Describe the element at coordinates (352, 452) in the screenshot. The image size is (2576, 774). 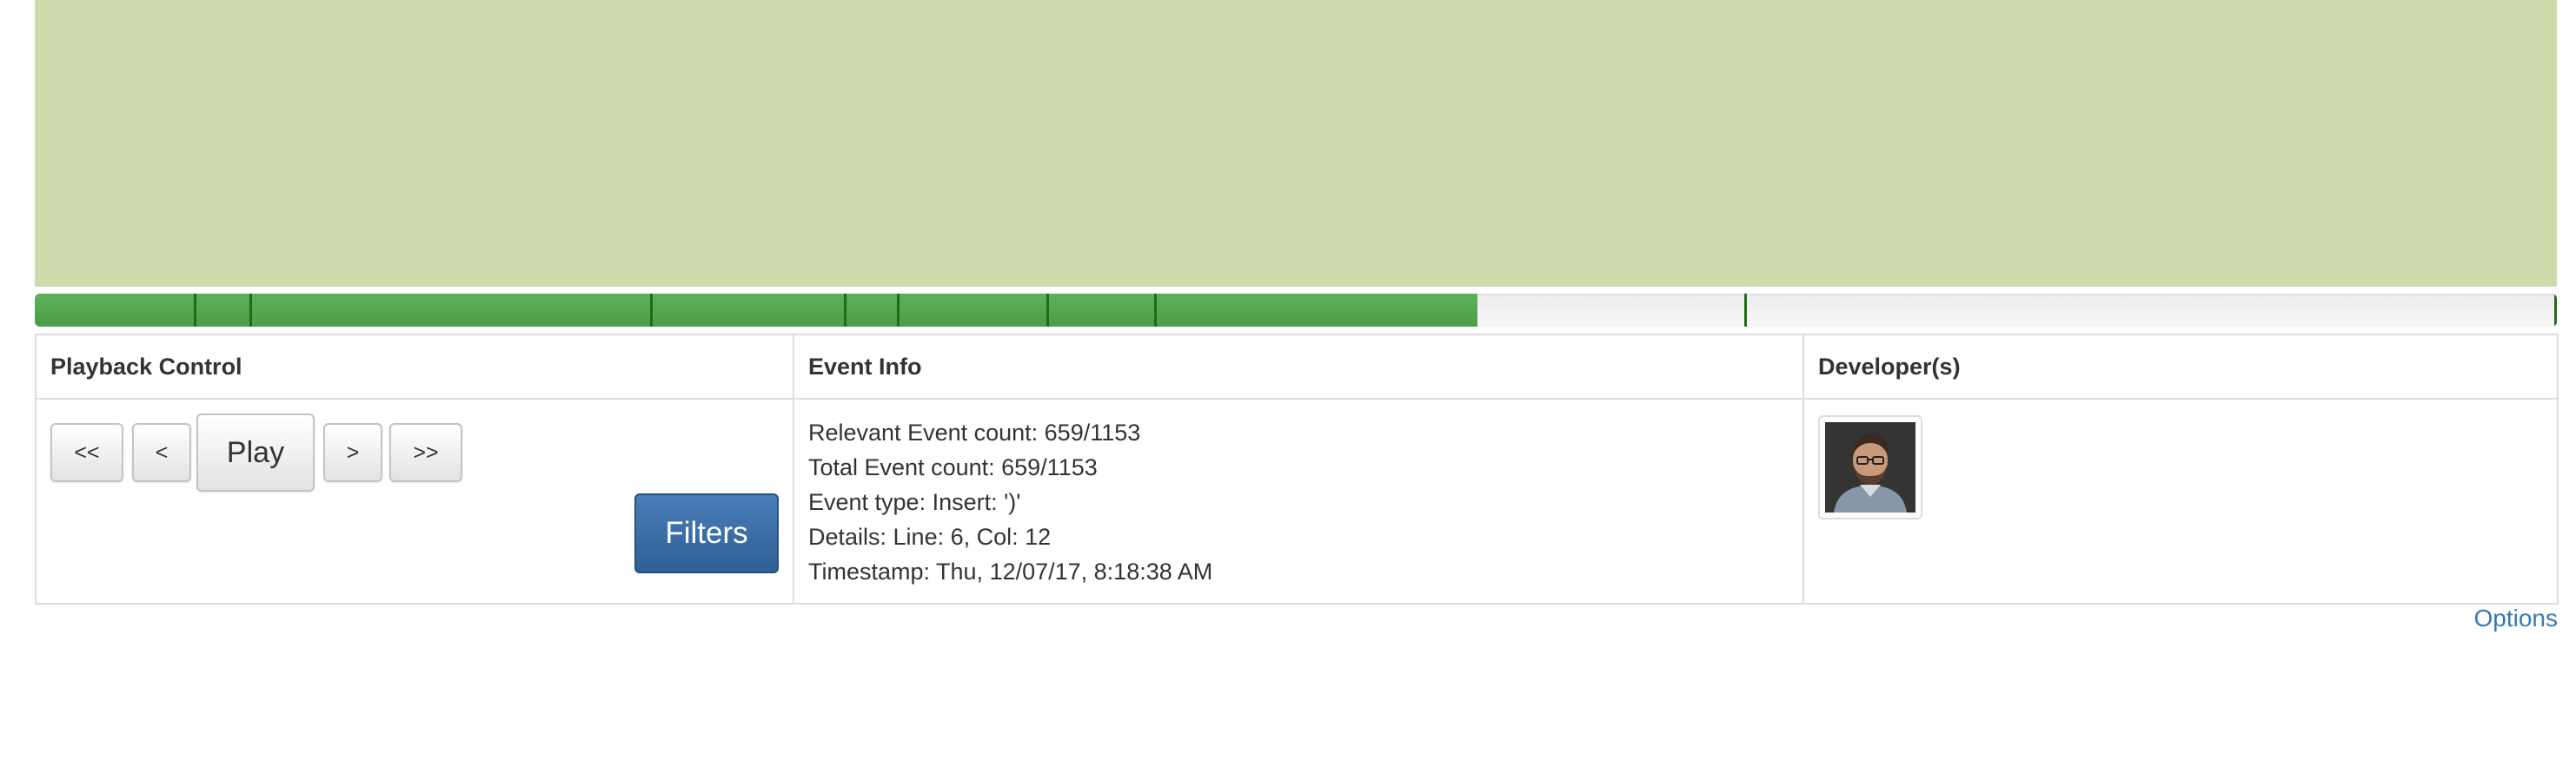
I see `step-forward-button: >` at that location.